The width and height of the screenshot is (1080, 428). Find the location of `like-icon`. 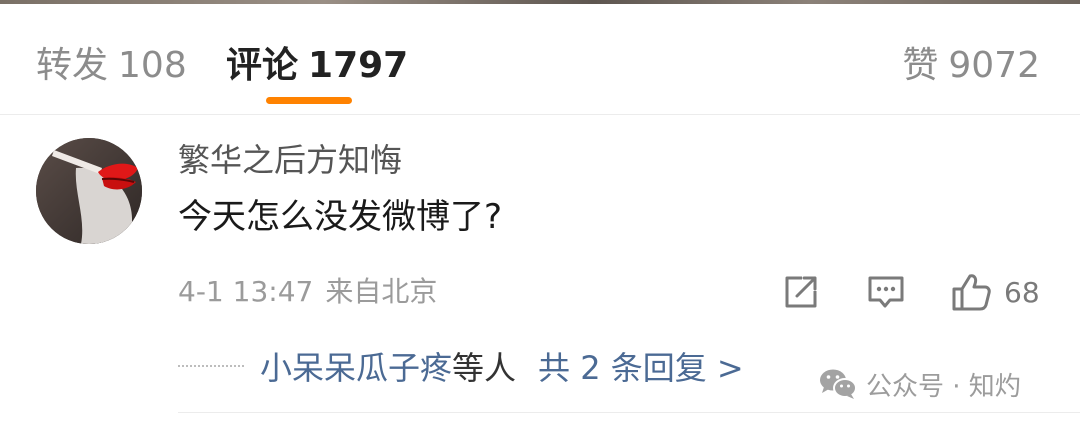

like-icon is located at coordinates (971, 292).